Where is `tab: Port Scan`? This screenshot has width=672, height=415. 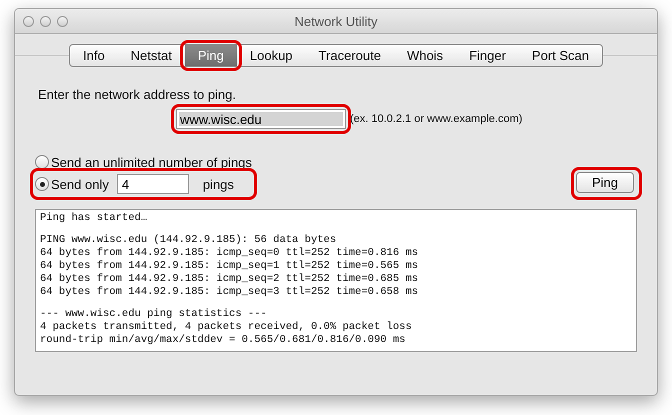 tab: Port Scan is located at coordinates (560, 55).